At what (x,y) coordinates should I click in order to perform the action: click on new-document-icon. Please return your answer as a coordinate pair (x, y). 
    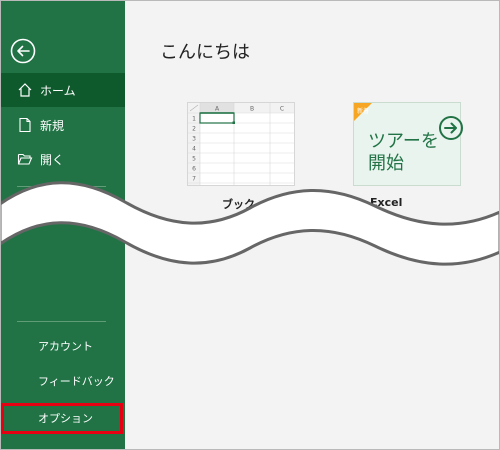
    Looking at the image, I should click on (25, 125).